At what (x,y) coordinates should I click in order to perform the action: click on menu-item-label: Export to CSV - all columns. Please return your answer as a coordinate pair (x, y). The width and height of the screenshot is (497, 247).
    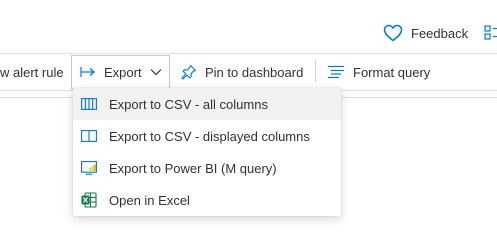
    Looking at the image, I should click on (188, 104).